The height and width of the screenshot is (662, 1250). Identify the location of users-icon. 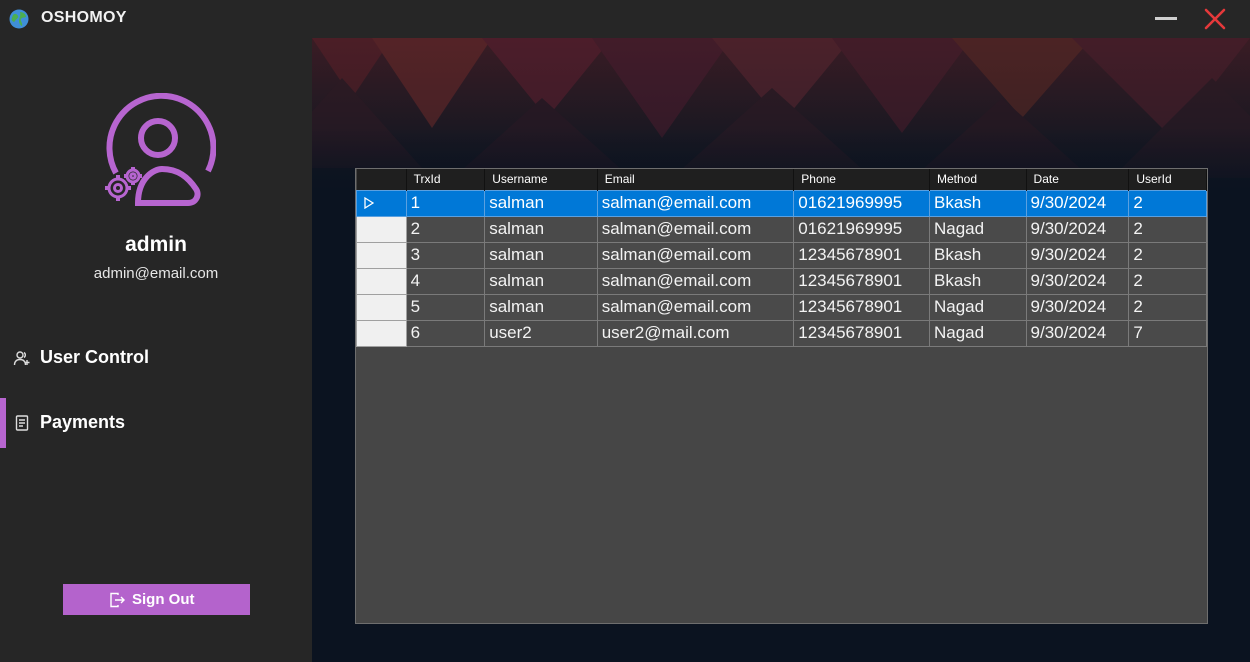
(21, 358).